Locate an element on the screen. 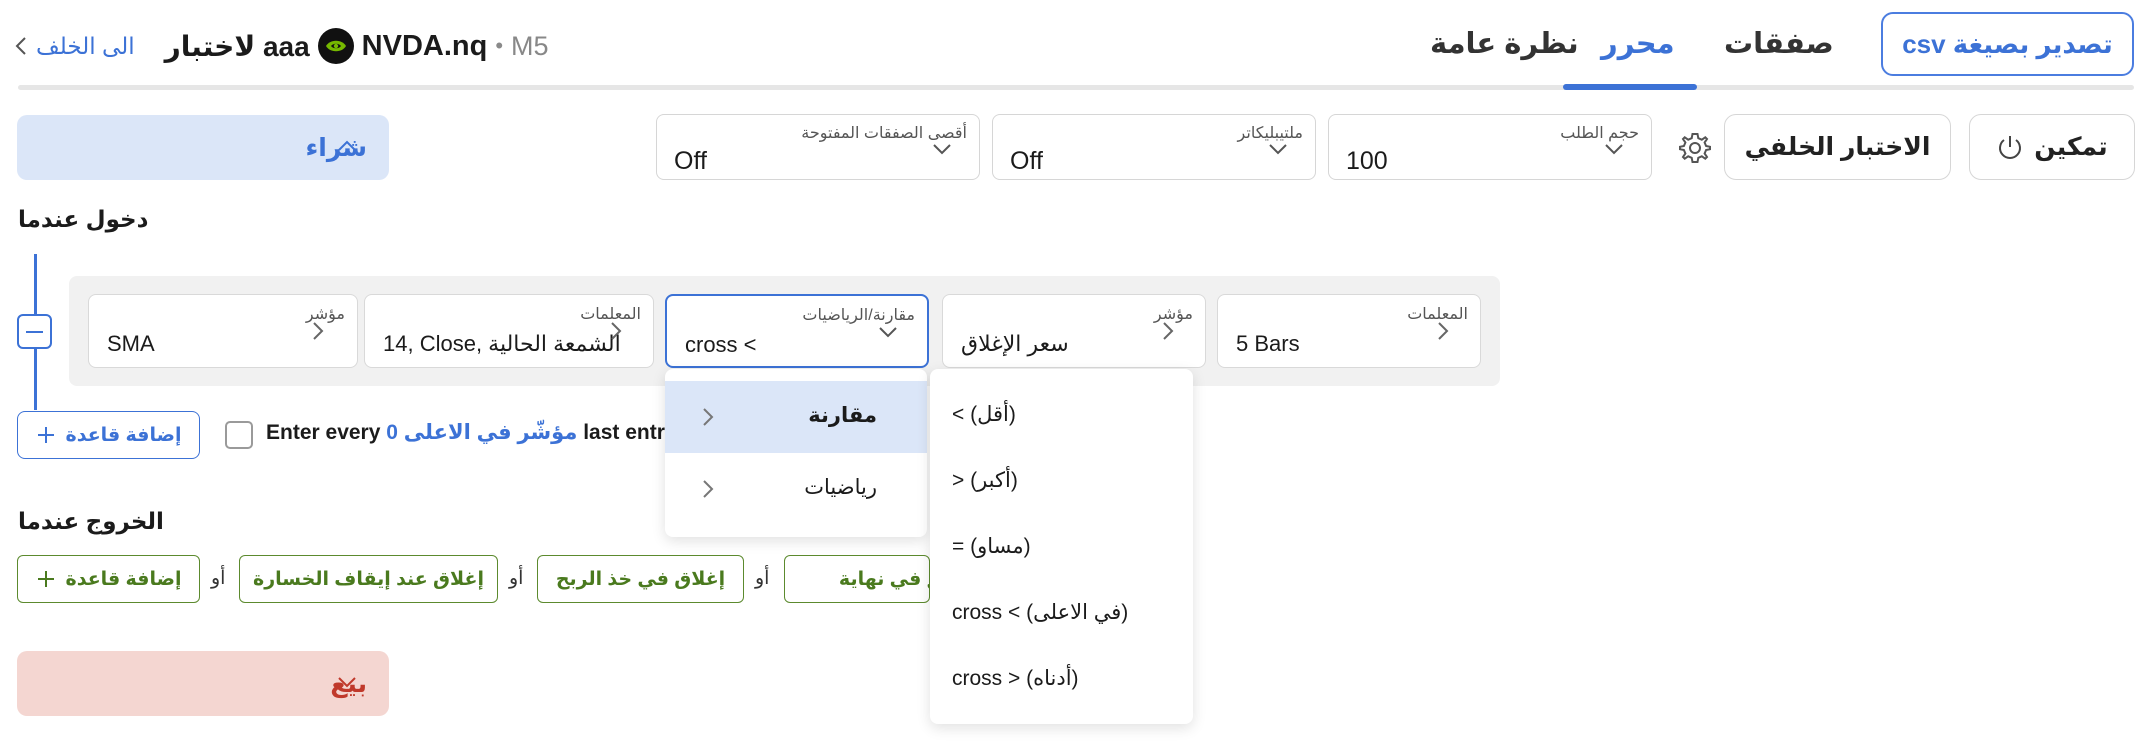 The width and height of the screenshot is (2150, 748). enter-every-text: Enter every 0 مؤشّر في الاعلى last entry is located at coordinates (471, 432).